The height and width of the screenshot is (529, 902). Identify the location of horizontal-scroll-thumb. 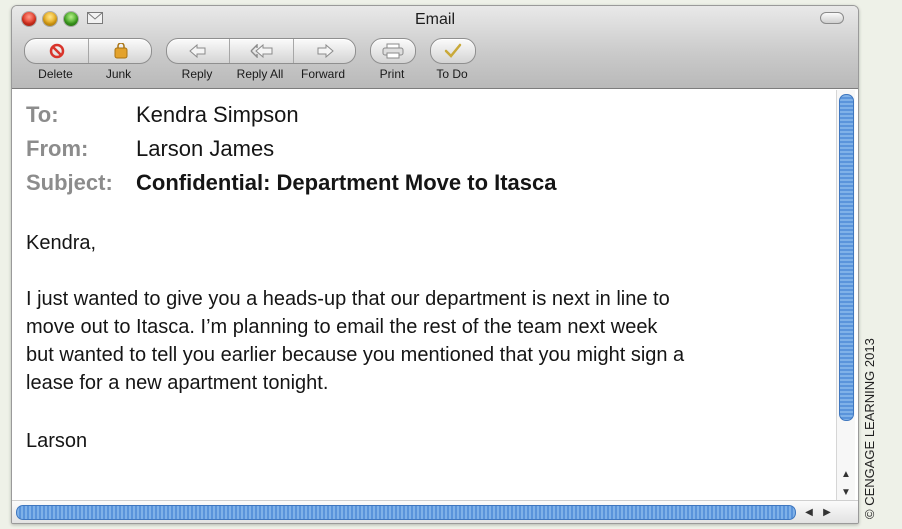
(406, 512).